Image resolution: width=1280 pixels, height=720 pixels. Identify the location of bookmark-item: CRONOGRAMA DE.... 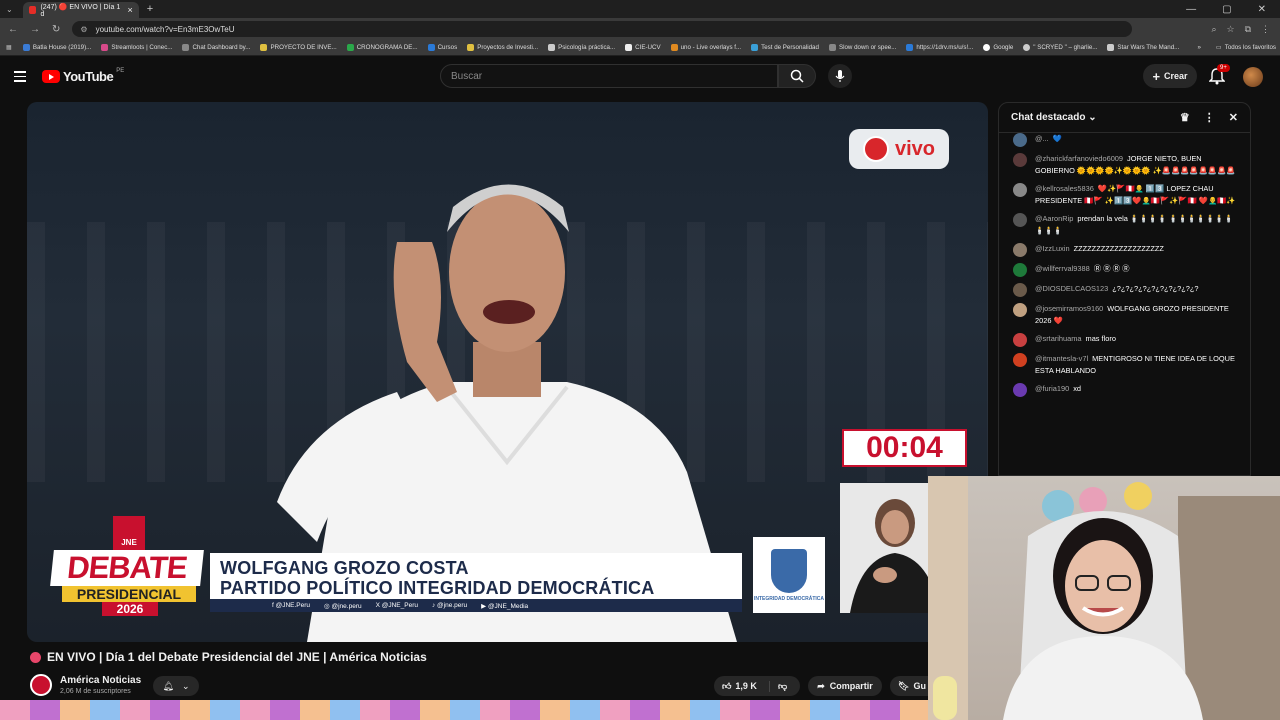
(382, 47).